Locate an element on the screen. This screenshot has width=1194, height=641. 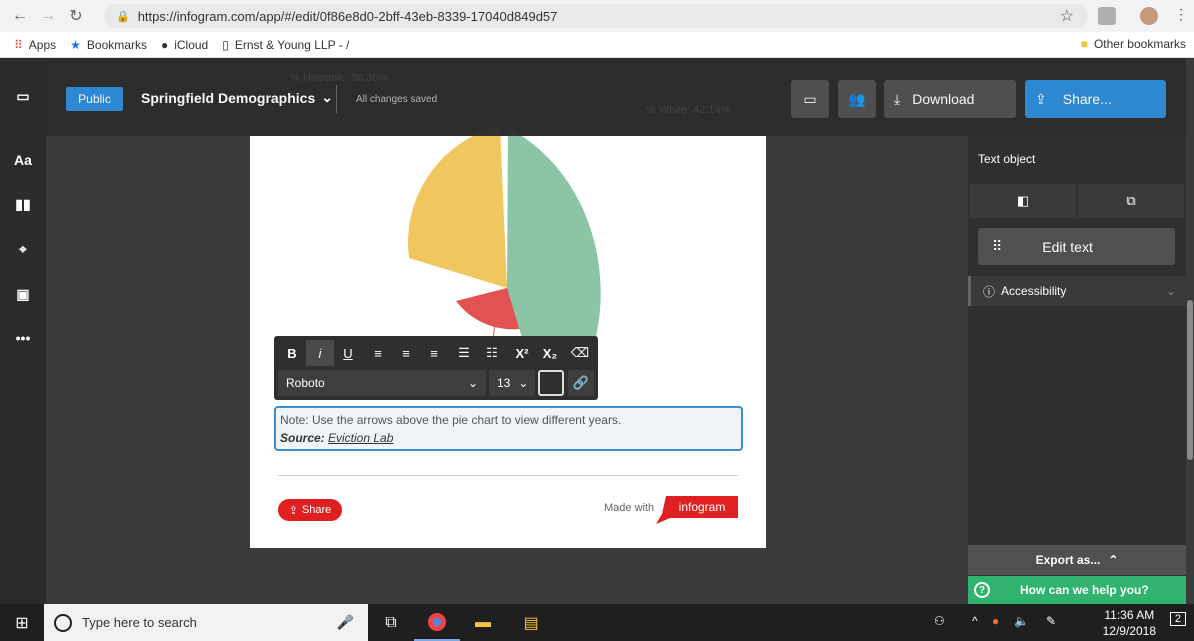
system-tray: ⚇ ^ ● 🔈 ✎ 11:36 AM 12/9/2018 2 is located at coordinates (1054, 622).